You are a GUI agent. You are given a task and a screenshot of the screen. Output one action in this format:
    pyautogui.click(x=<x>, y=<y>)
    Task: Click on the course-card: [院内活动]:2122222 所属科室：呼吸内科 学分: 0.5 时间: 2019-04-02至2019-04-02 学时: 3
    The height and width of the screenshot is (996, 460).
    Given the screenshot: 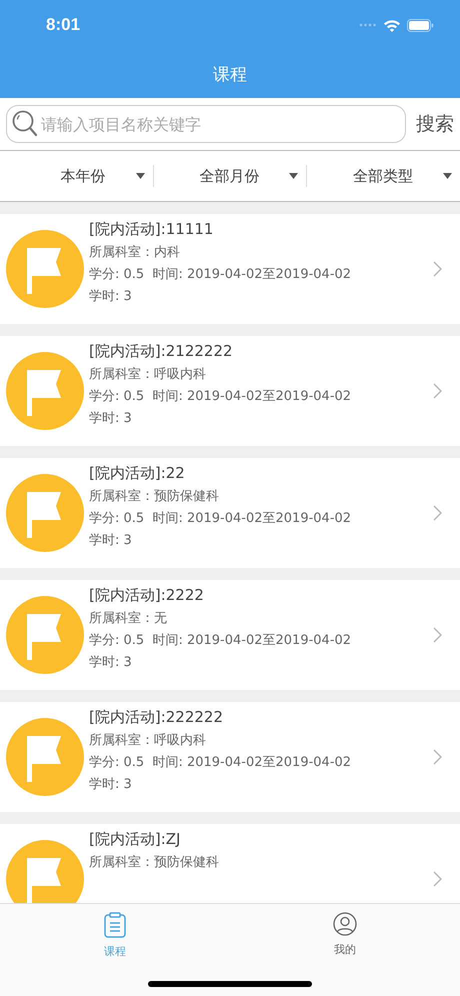 What is the action you would take?
    pyautogui.click(x=230, y=391)
    